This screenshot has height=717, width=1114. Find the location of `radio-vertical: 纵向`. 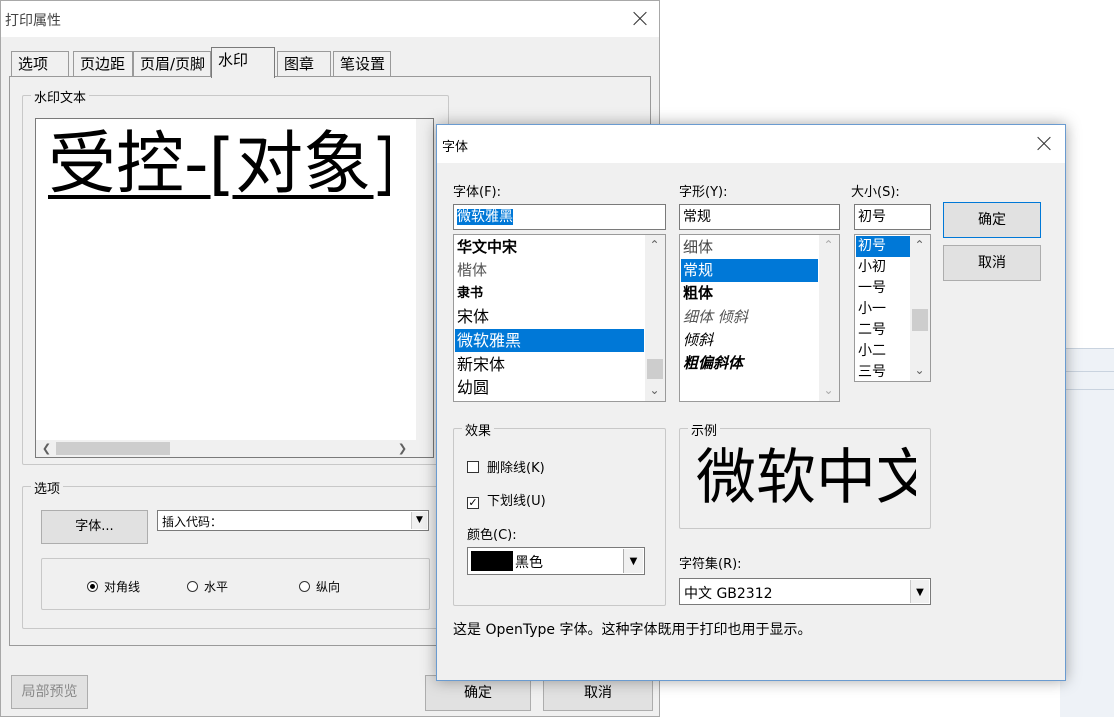

radio-vertical: 纵向 is located at coordinates (319, 586).